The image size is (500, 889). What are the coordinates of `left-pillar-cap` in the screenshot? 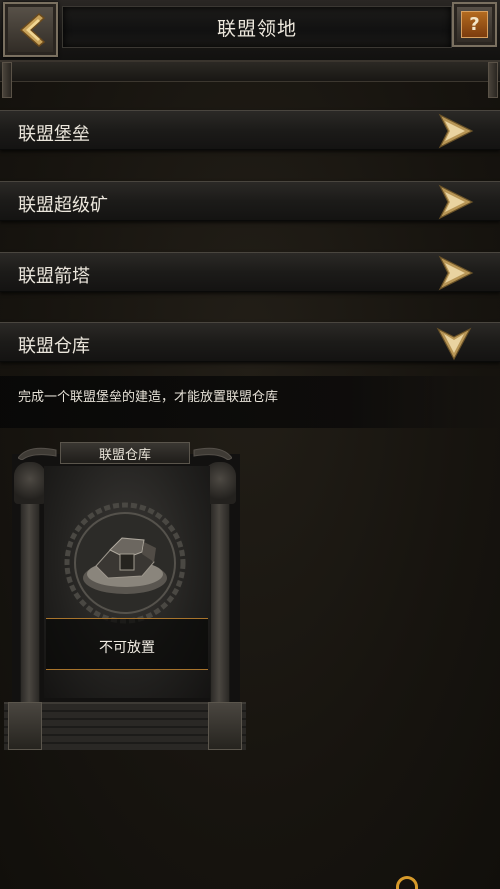 It's located at (30, 483).